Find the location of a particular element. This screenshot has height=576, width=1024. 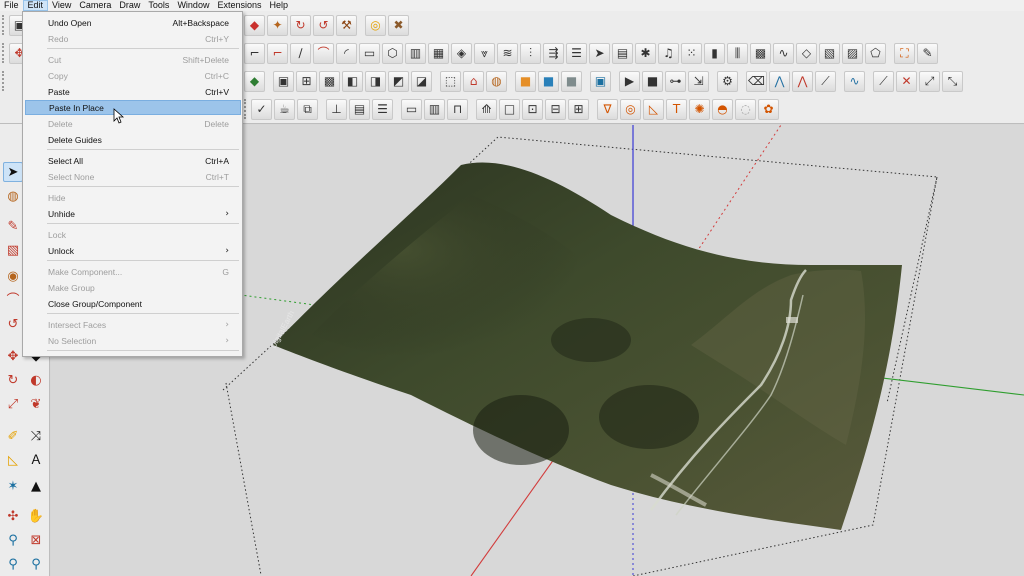

tools-icon: ✖ is located at coordinates (398, 25).